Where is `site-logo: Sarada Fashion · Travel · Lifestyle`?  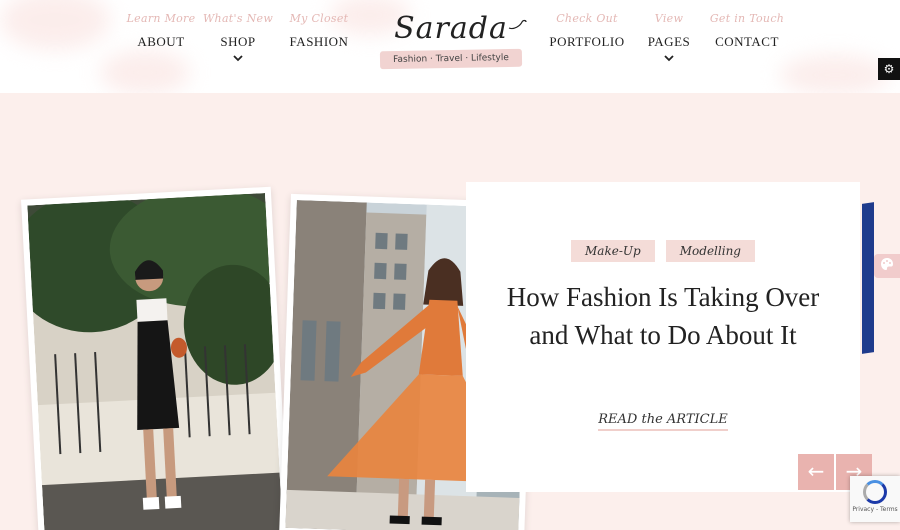
site-logo: Sarada Fashion · Travel · Lifestyle is located at coordinates (452, 41).